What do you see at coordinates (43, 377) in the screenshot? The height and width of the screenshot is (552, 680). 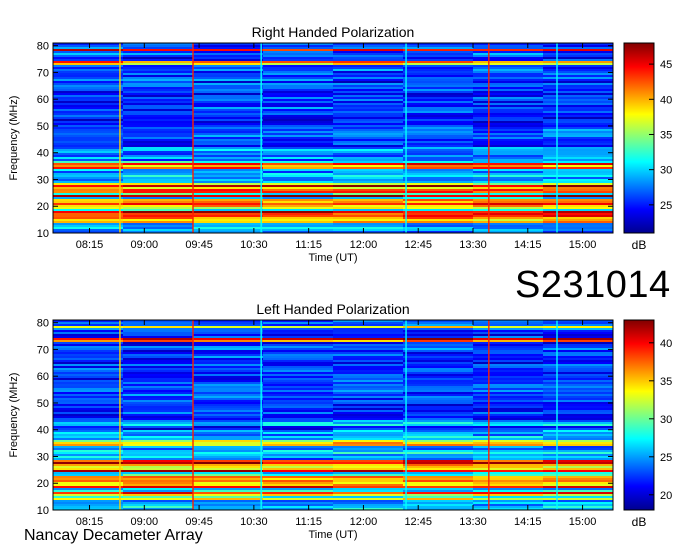 I see `y-tick-label: 60` at bounding box center [43, 377].